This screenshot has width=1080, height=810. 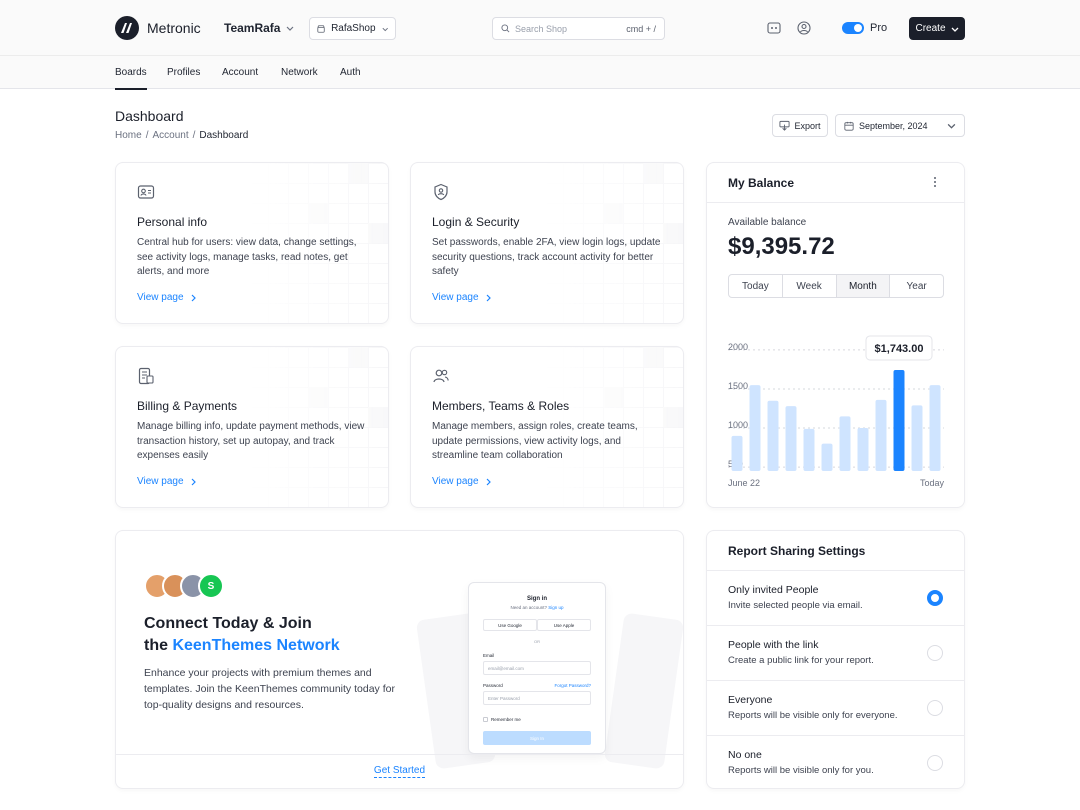 What do you see at coordinates (836, 411) in the screenshot?
I see `balance-bar-chart: 500100015002000$1,743.00June 22Today` at bounding box center [836, 411].